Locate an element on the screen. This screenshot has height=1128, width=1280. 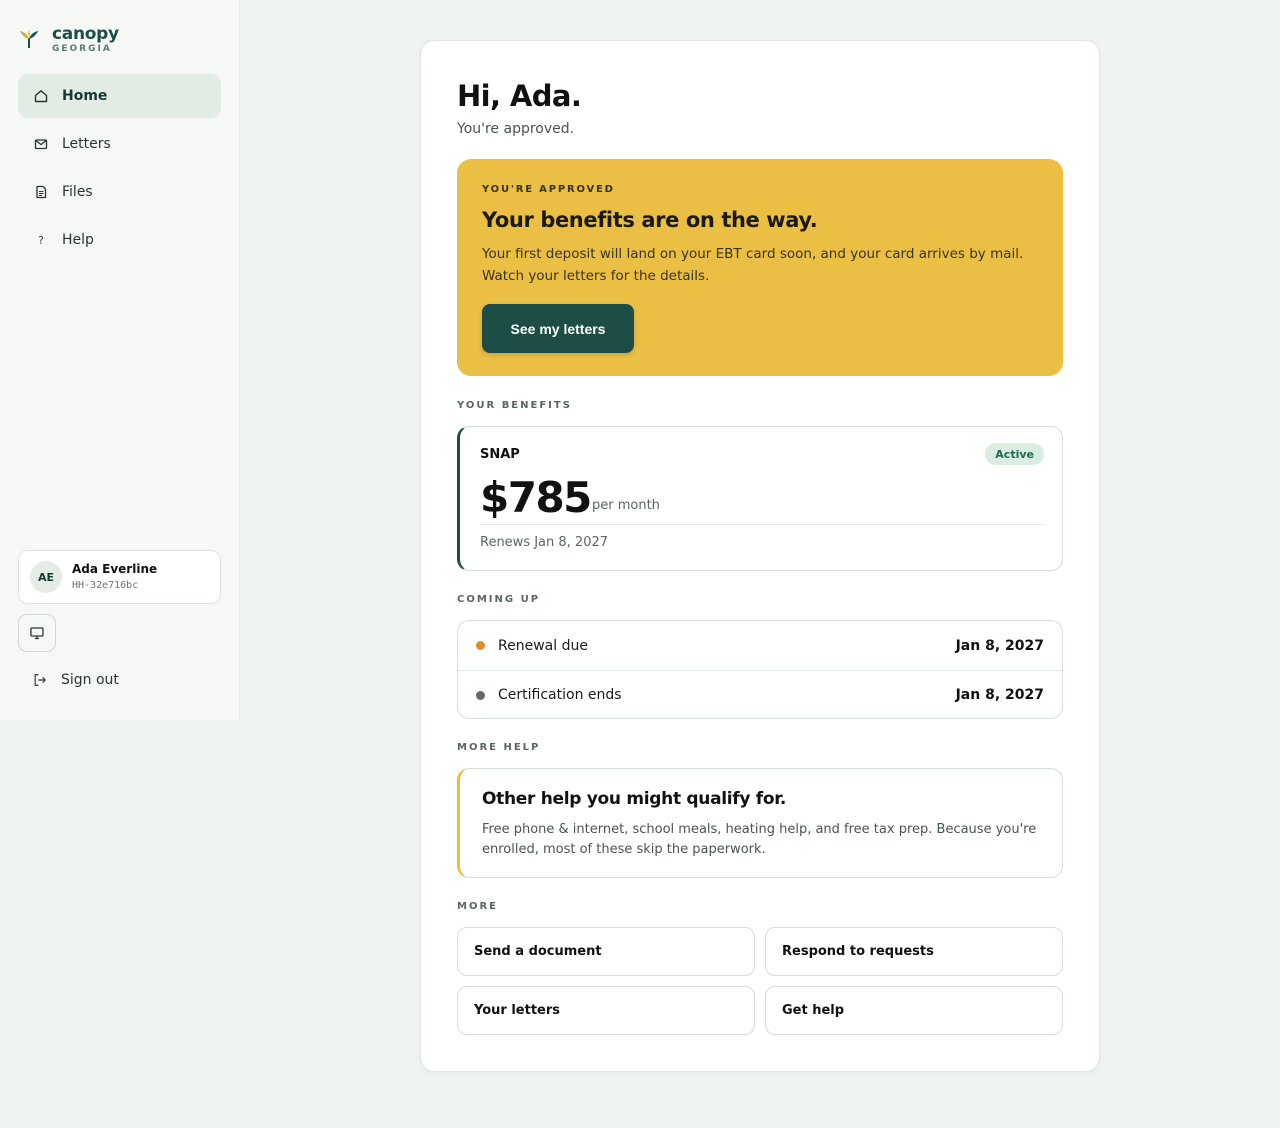
section-label-more: MORE is located at coordinates (477, 906).